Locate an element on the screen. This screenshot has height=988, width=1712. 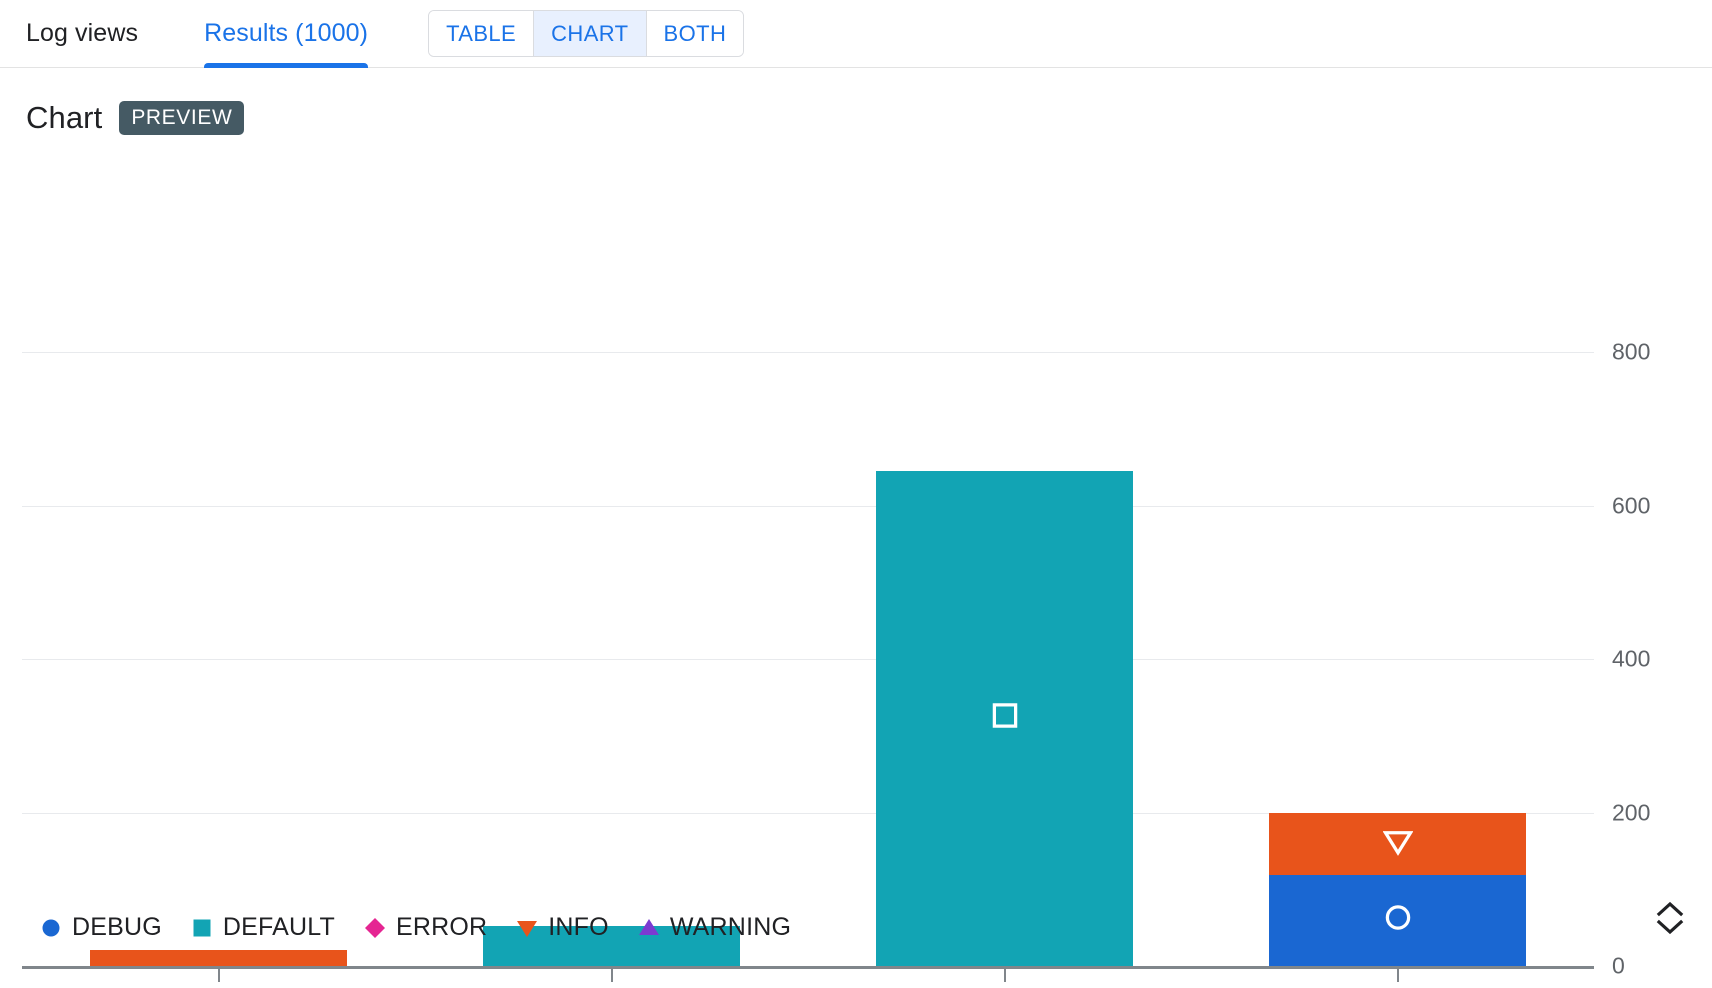
y-axis-tick-label: 600 is located at coordinates (1631, 505).